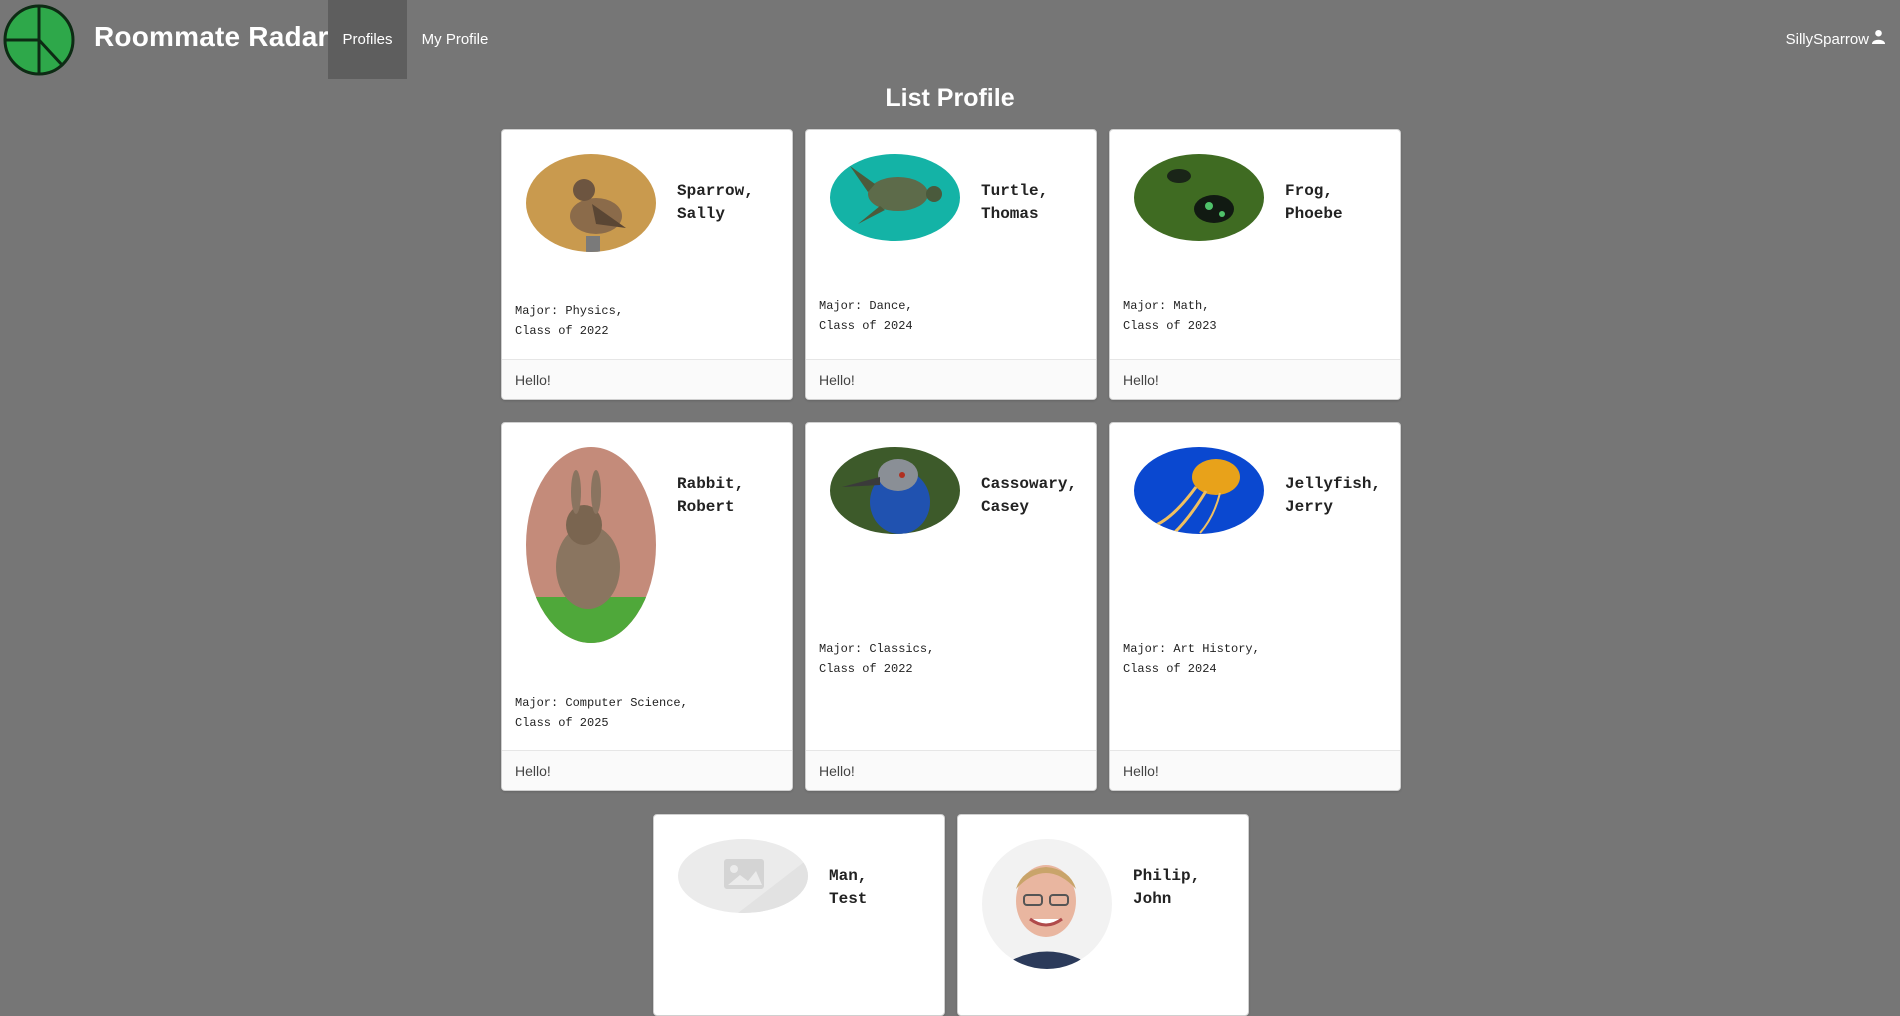  I want to click on profile-description: Major: Physics, Class of 2022, so click(645, 321).